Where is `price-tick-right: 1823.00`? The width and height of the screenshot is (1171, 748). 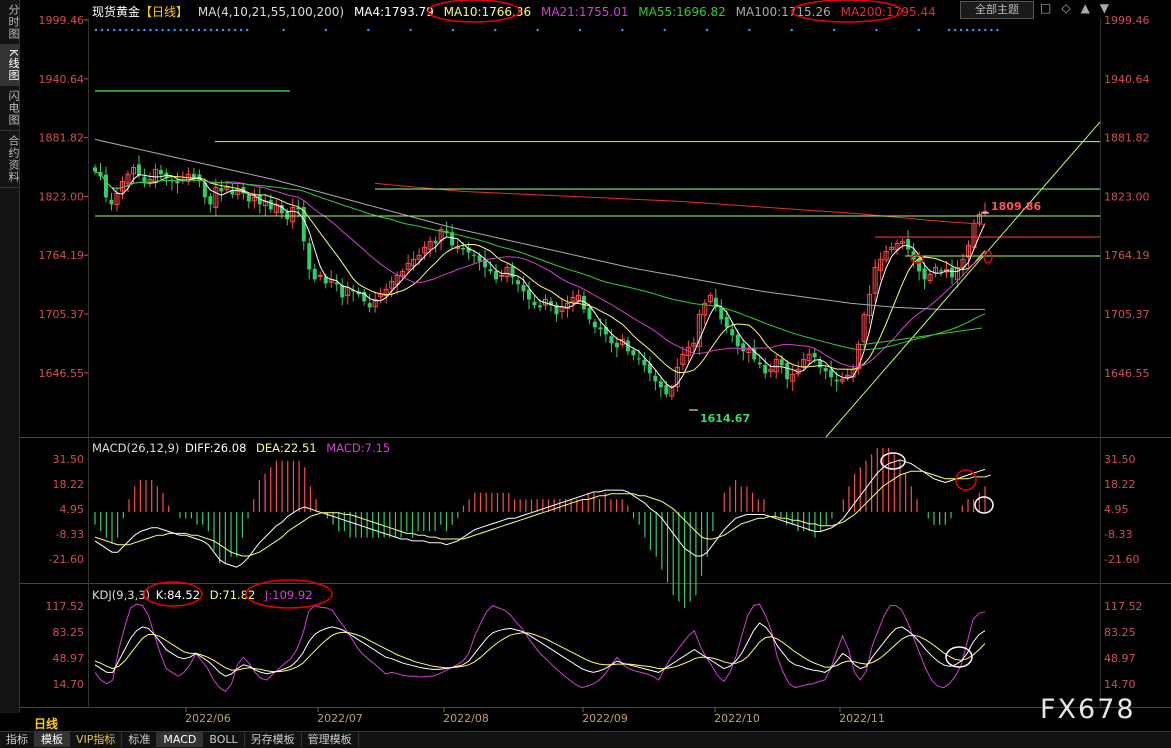 price-tick-right: 1823.00 is located at coordinates (1127, 196).